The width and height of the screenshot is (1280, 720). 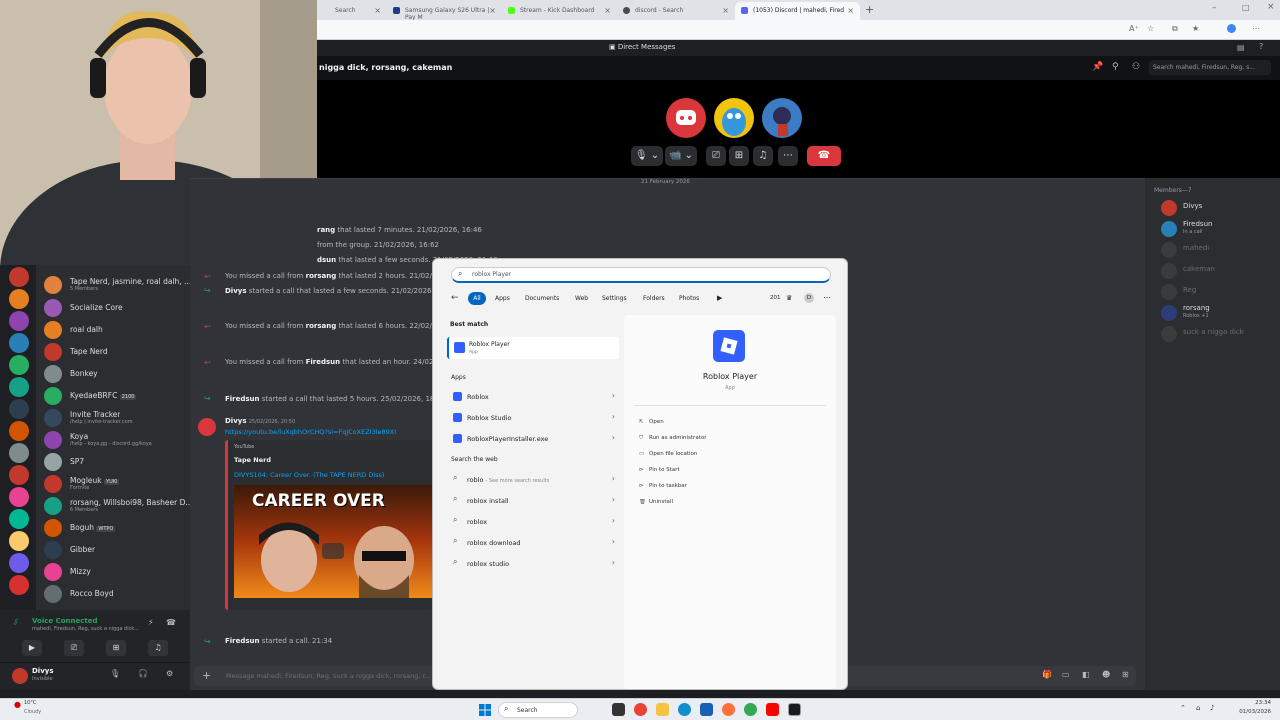 I want to click on volume-icon: ♪, so click(x=1212, y=708).